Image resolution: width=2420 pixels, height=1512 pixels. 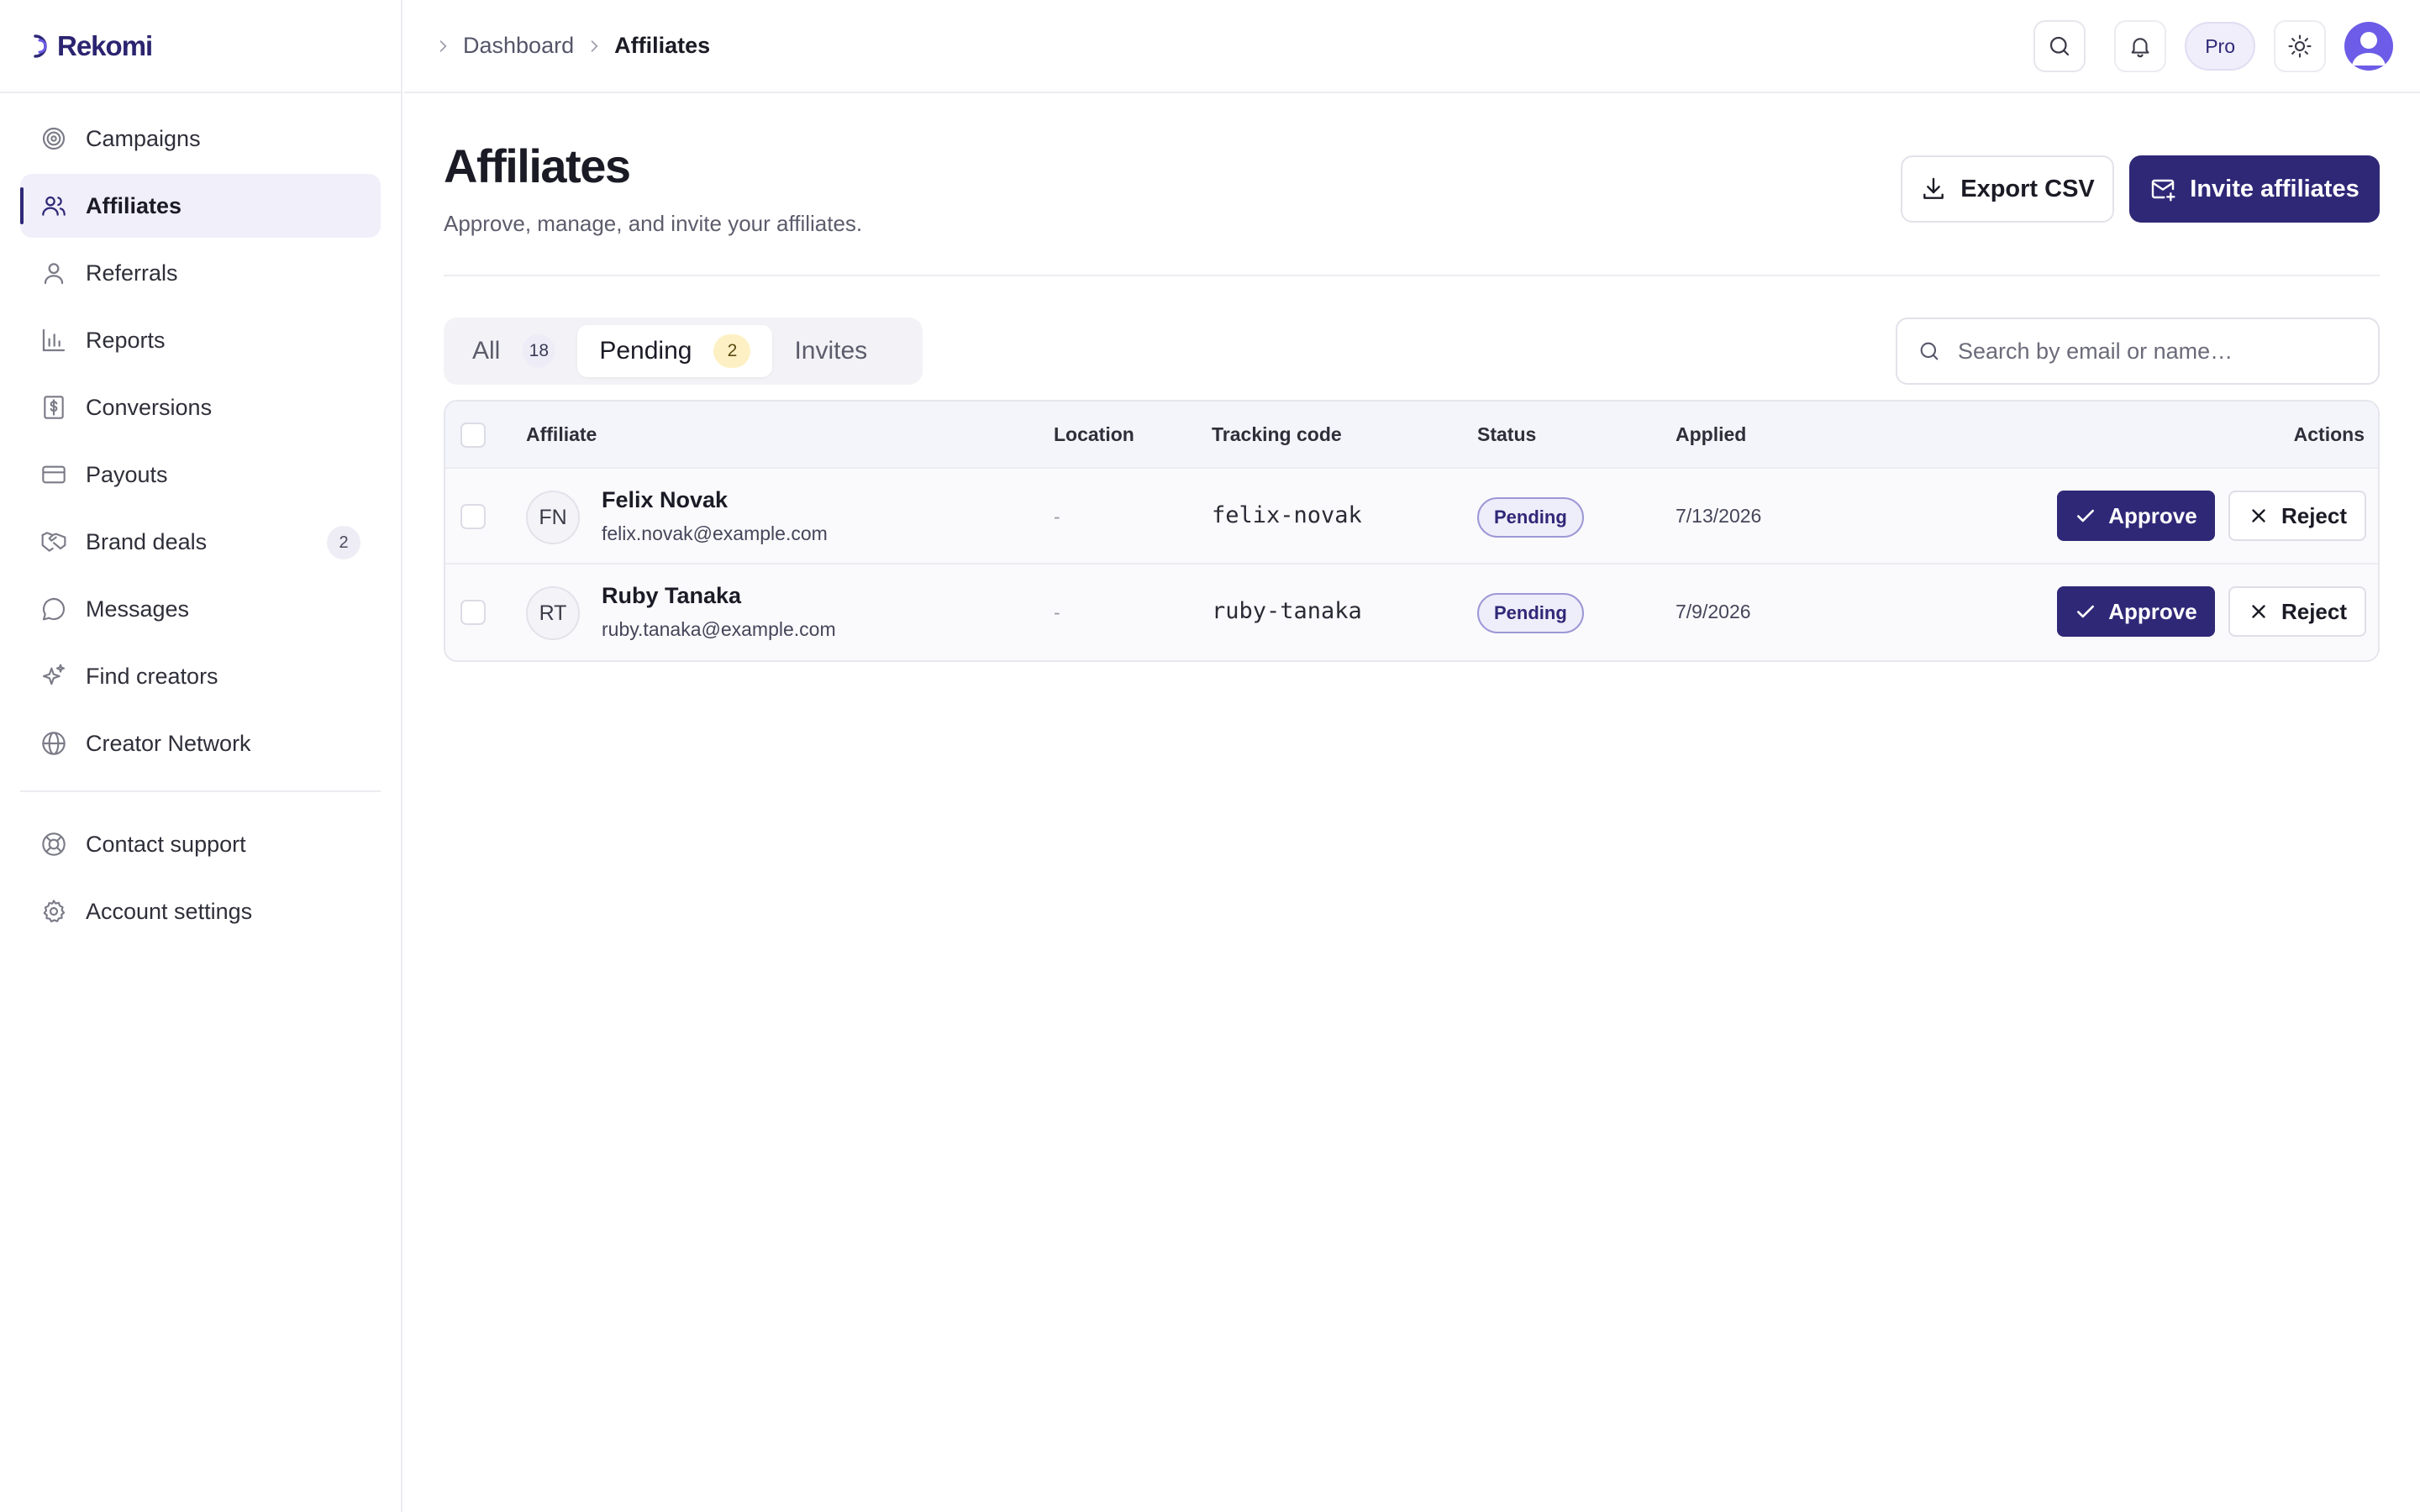 What do you see at coordinates (200, 475) in the screenshot?
I see `sidebar-item-payouts: Payouts` at bounding box center [200, 475].